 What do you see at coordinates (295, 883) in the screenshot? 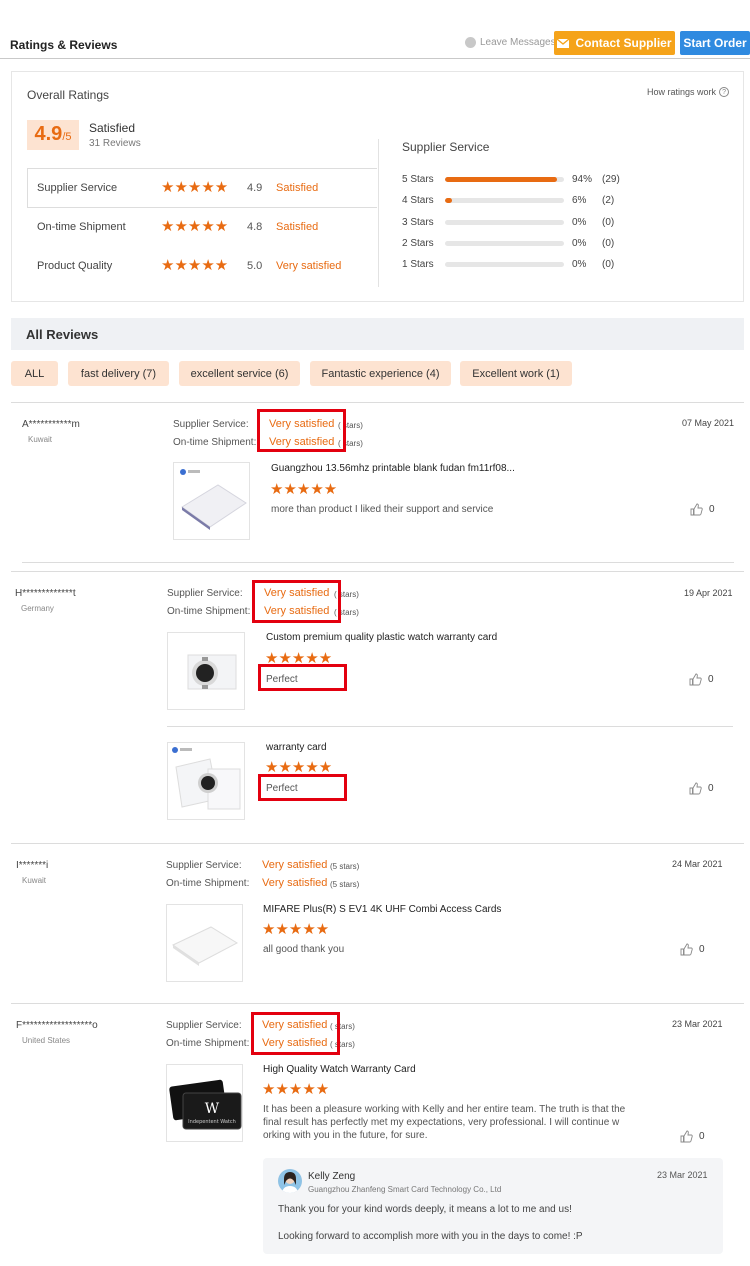
I see `shipment-value: Very satisfied` at bounding box center [295, 883].